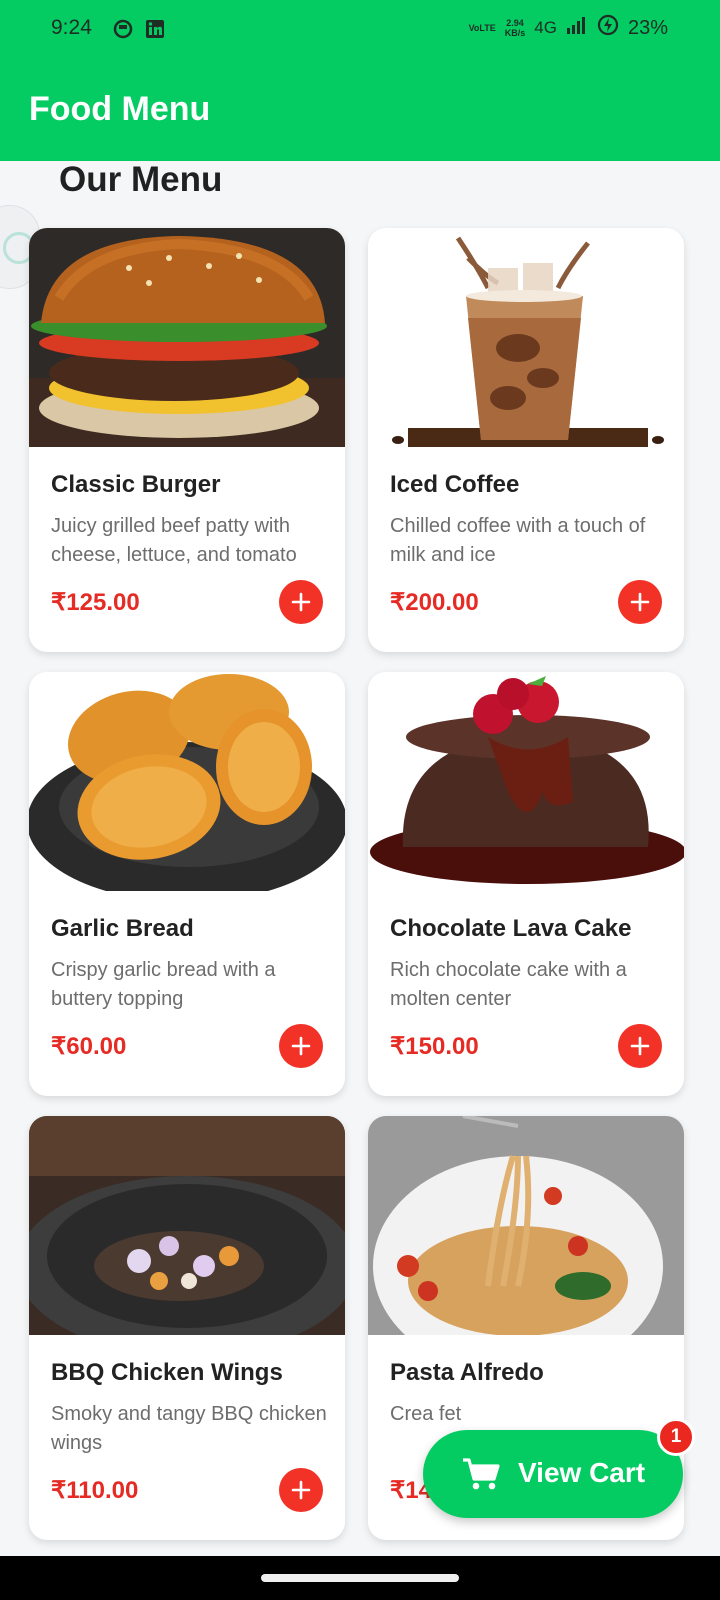 The height and width of the screenshot is (1600, 720). What do you see at coordinates (155, 29) in the screenshot?
I see `linkedin-icon` at bounding box center [155, 29].